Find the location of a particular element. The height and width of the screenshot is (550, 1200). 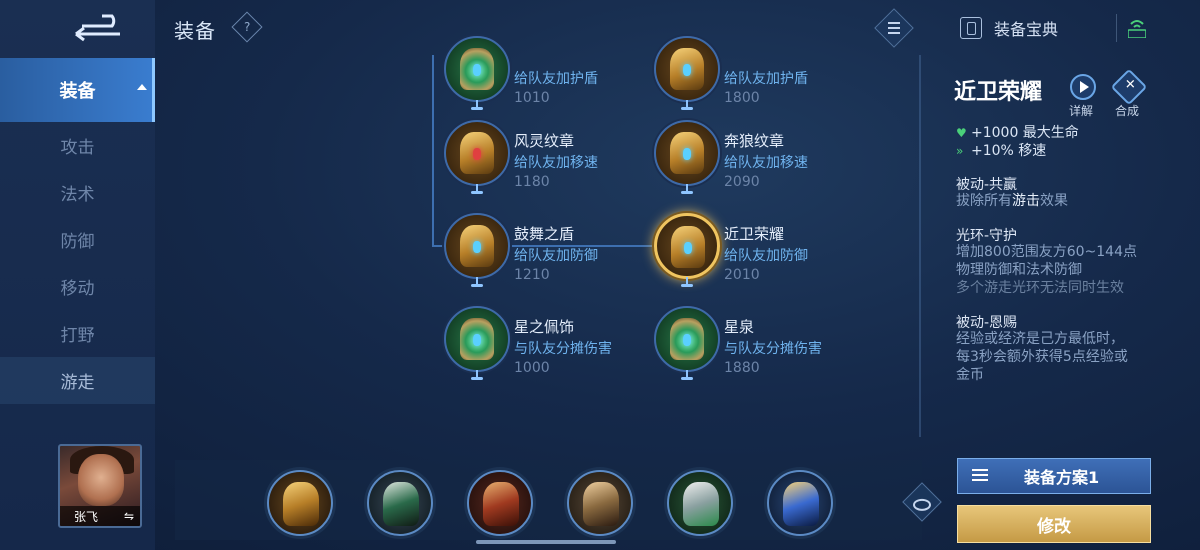

sidebar-item-label: 攻击 is located at coordinates (77, 148).